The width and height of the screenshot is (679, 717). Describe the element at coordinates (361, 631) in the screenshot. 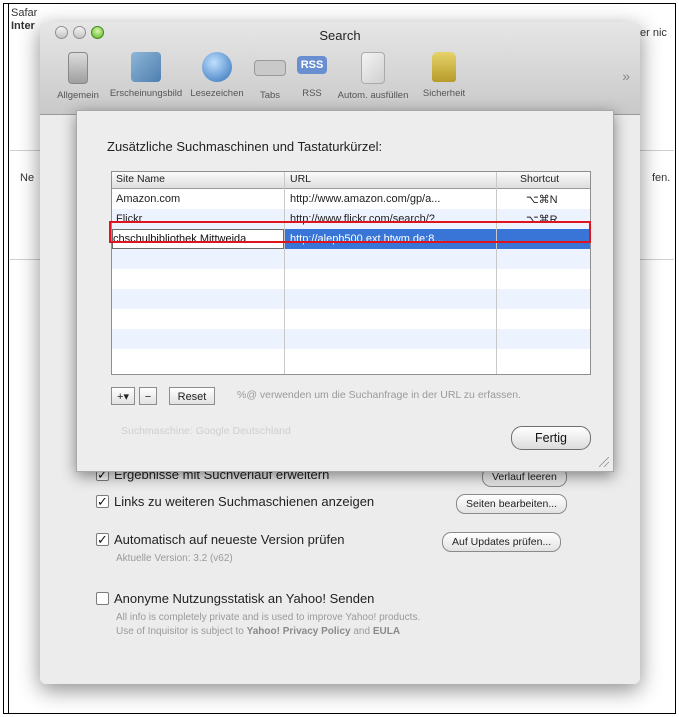

I see `privacy-text-mid: and` at that location.